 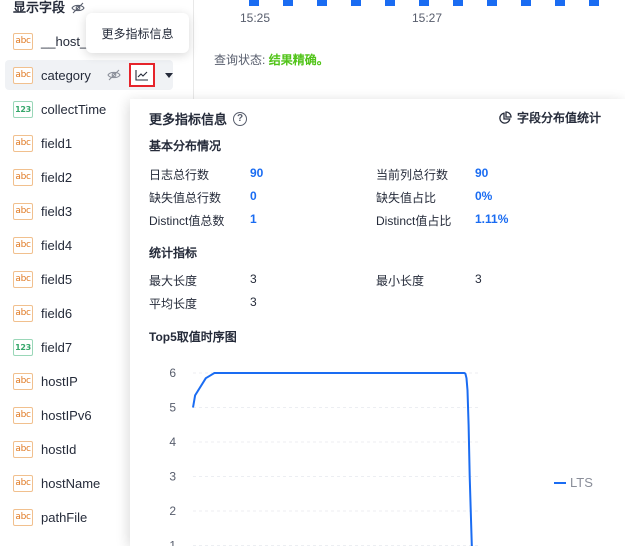 What do you see at coordinates (240, 60) in the screenshot?
I see `query-status-label: 查询状态:` at bounding box center [240, 60].